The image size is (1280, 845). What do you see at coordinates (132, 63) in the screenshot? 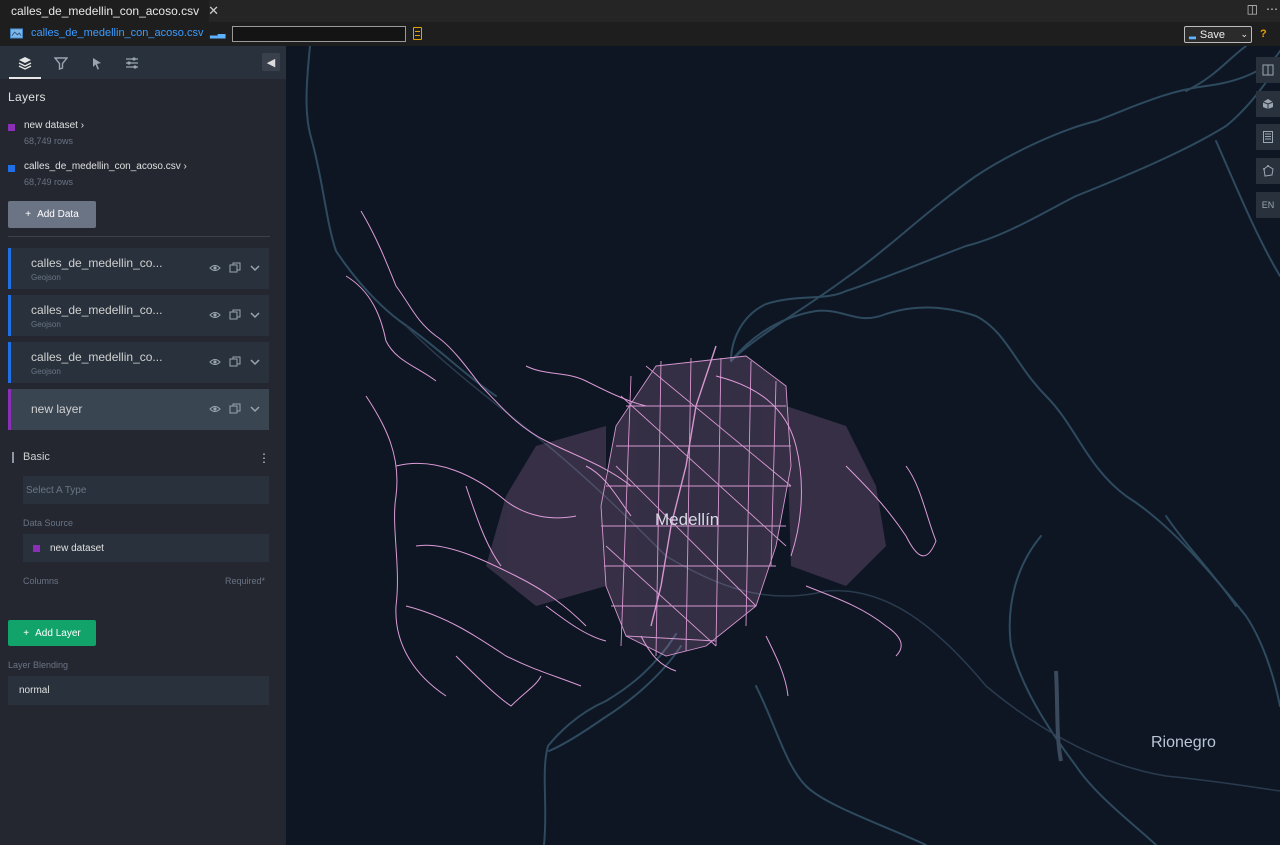
I see `settings-icon` at bounding box center [132, 63].